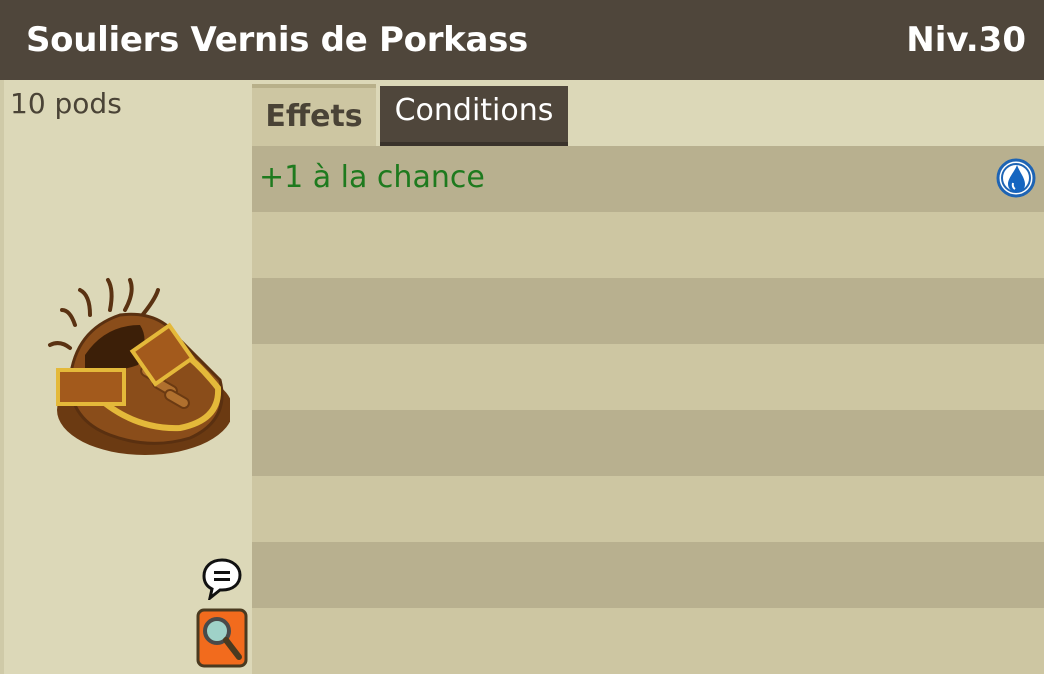 The image size is (1044, 674). What do you see at coordinates (648, 179) in the screenshot?
I see `list-item: +1 à la chance` at bounding box center [648, 179].